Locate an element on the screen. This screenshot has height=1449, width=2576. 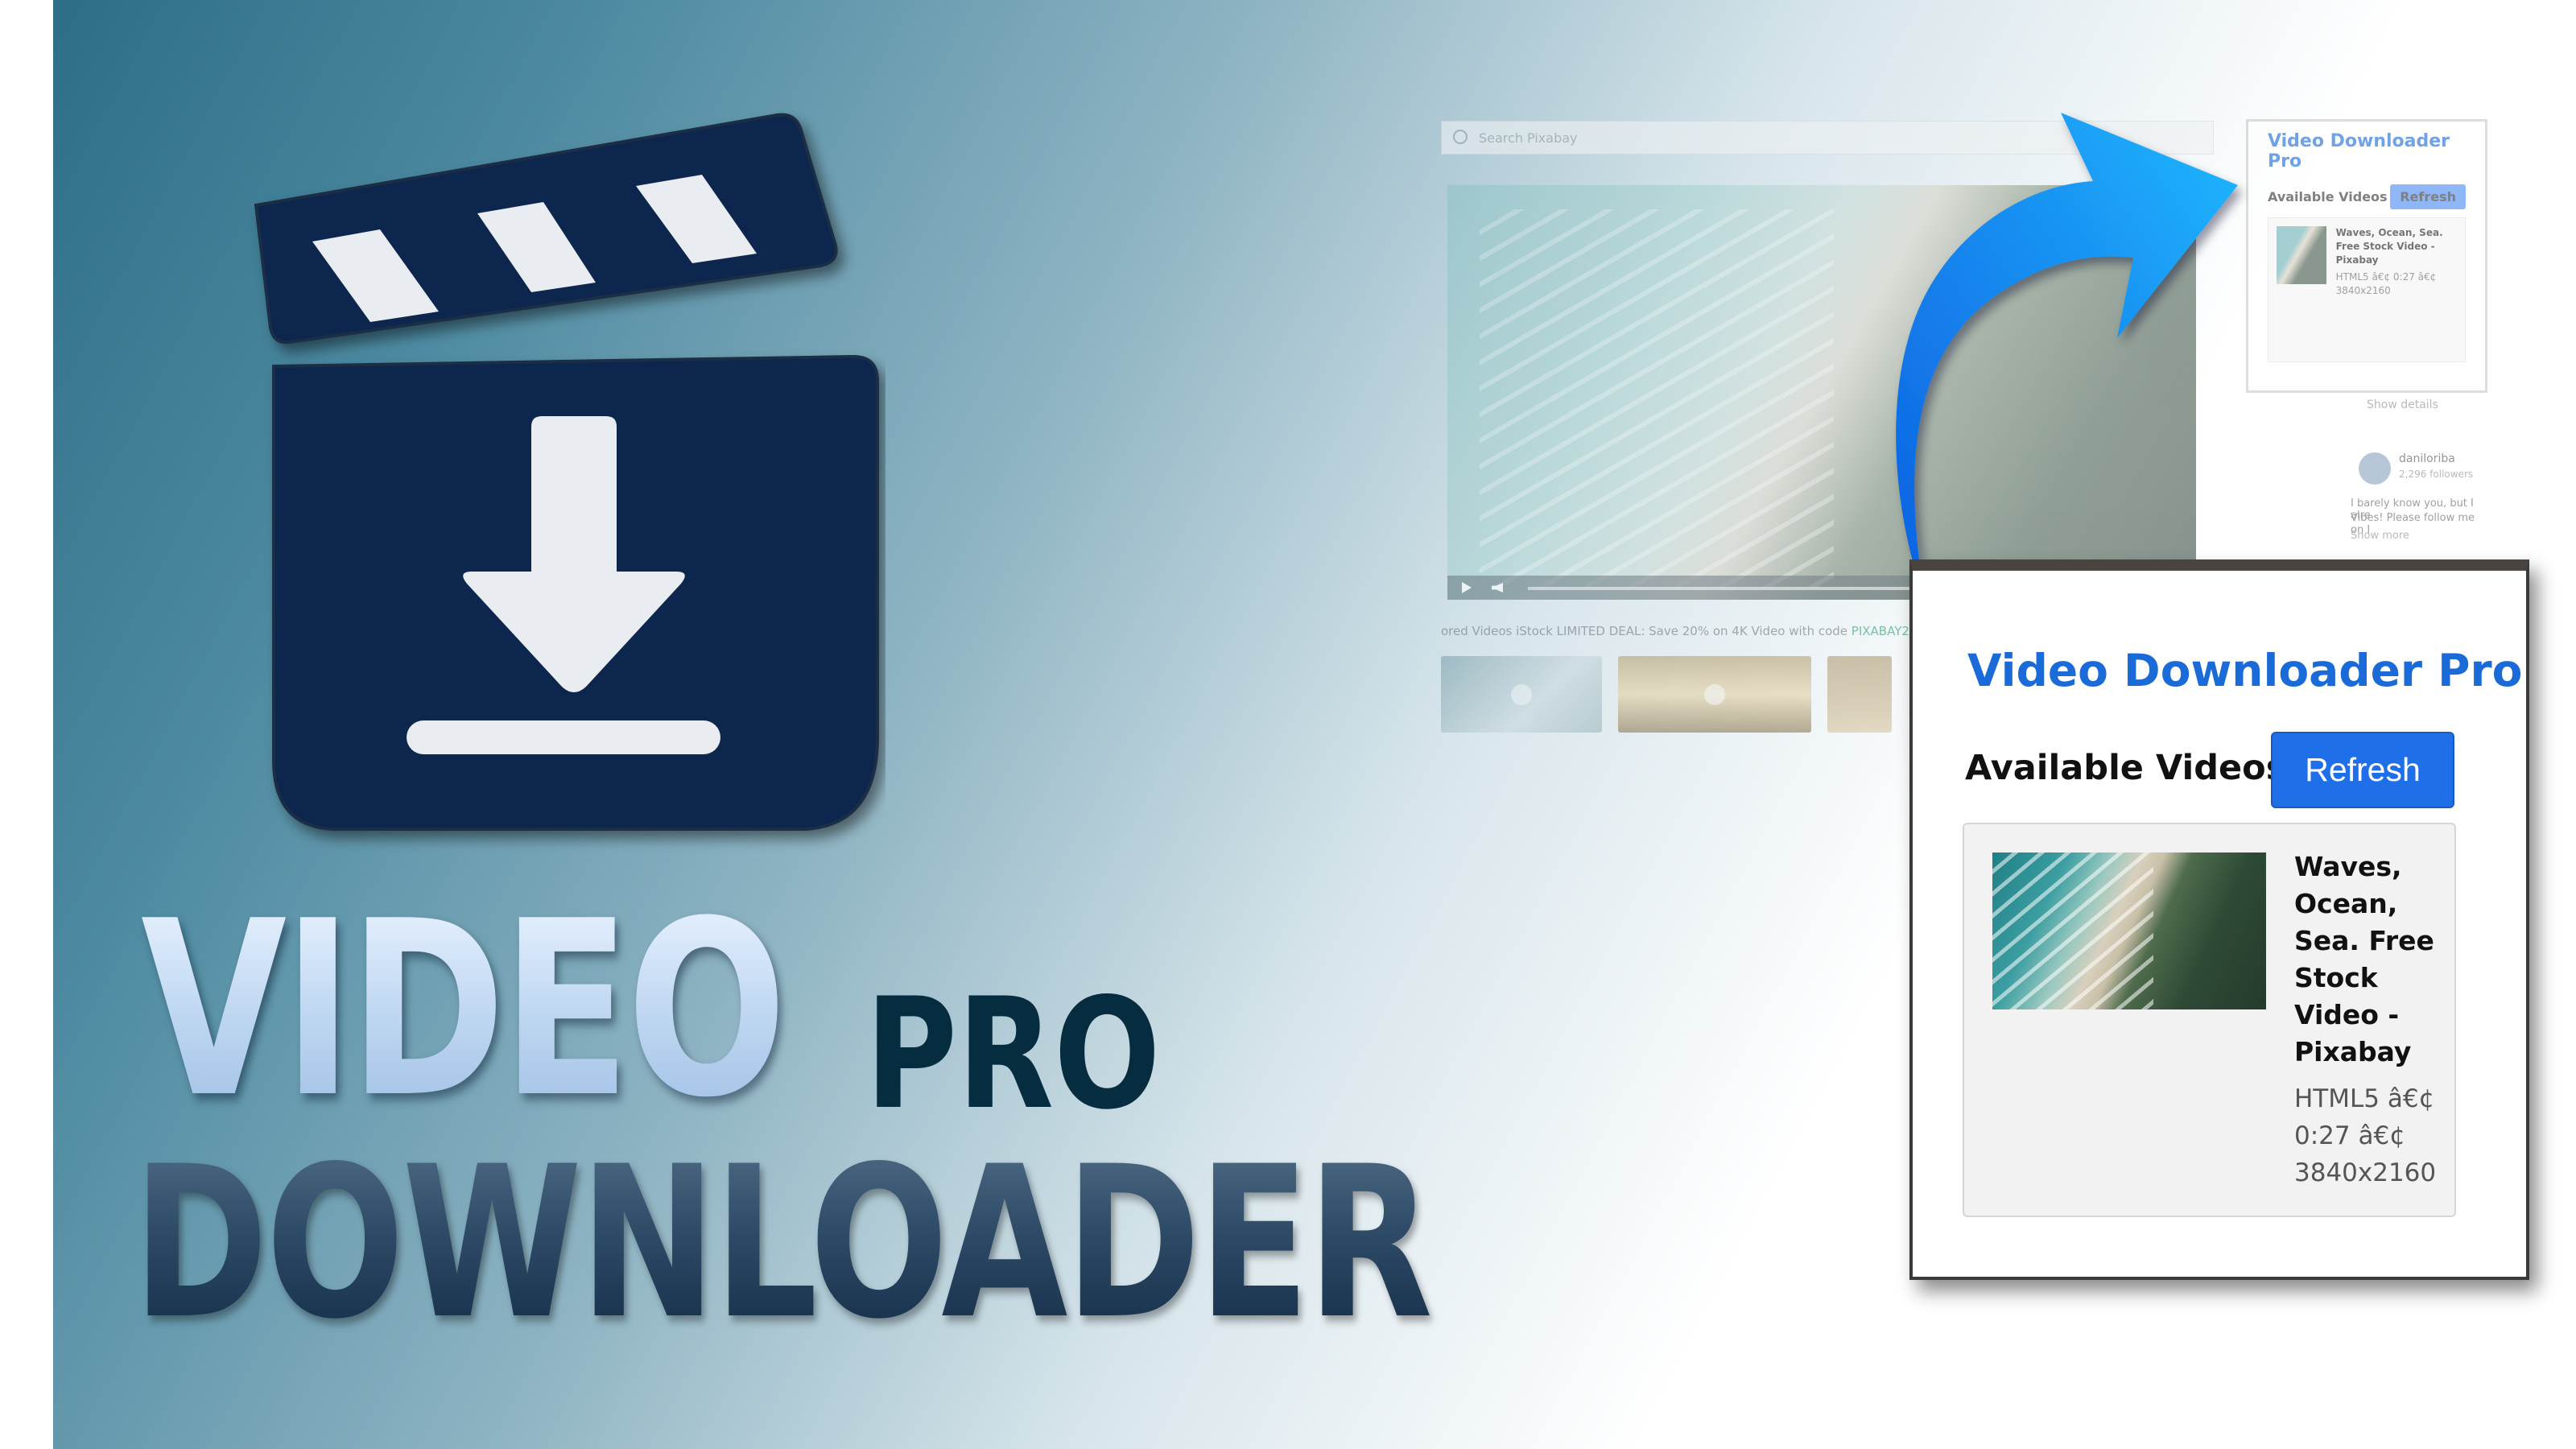
bg-mini-popup-title: Video Downloader Pro is located at coordinates (2359, 151).